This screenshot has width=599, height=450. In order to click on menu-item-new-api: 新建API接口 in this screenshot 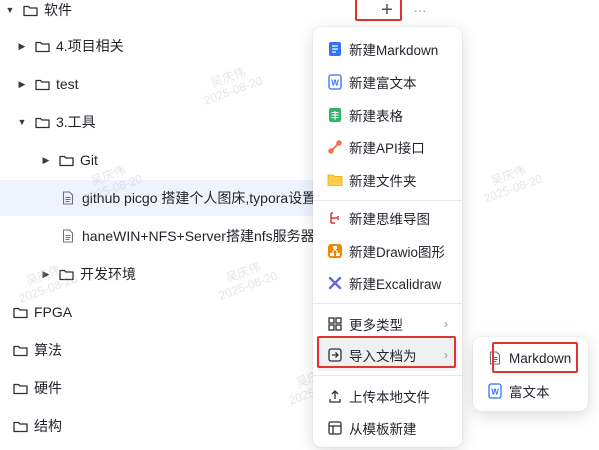, I will do `click(387, 147)`.